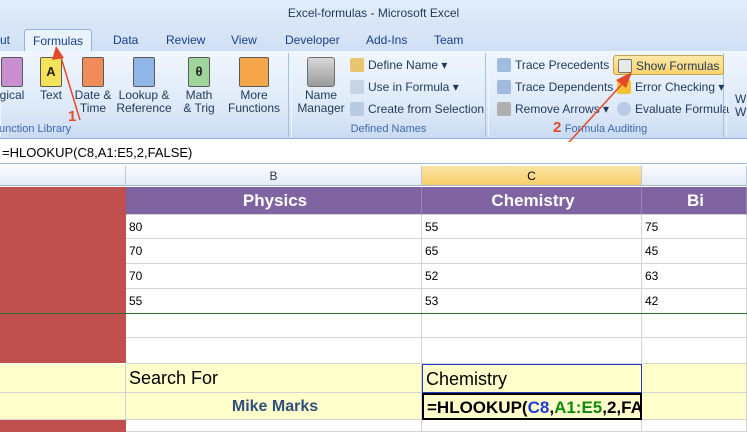  Describe the element at coordinates (694, 301) in the screenshot. I see `cell-d5: 42` at that location.